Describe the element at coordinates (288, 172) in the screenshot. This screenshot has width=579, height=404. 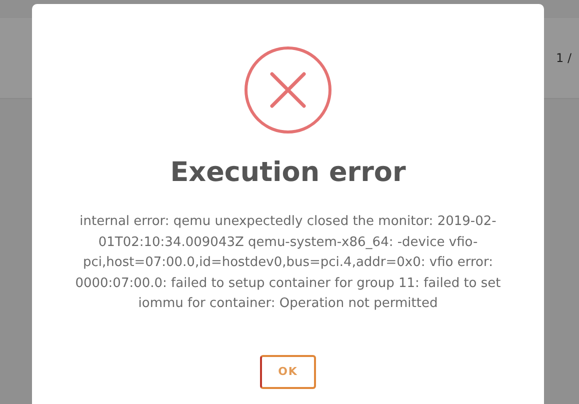
I see `dialog-title: Execution error` at that location.